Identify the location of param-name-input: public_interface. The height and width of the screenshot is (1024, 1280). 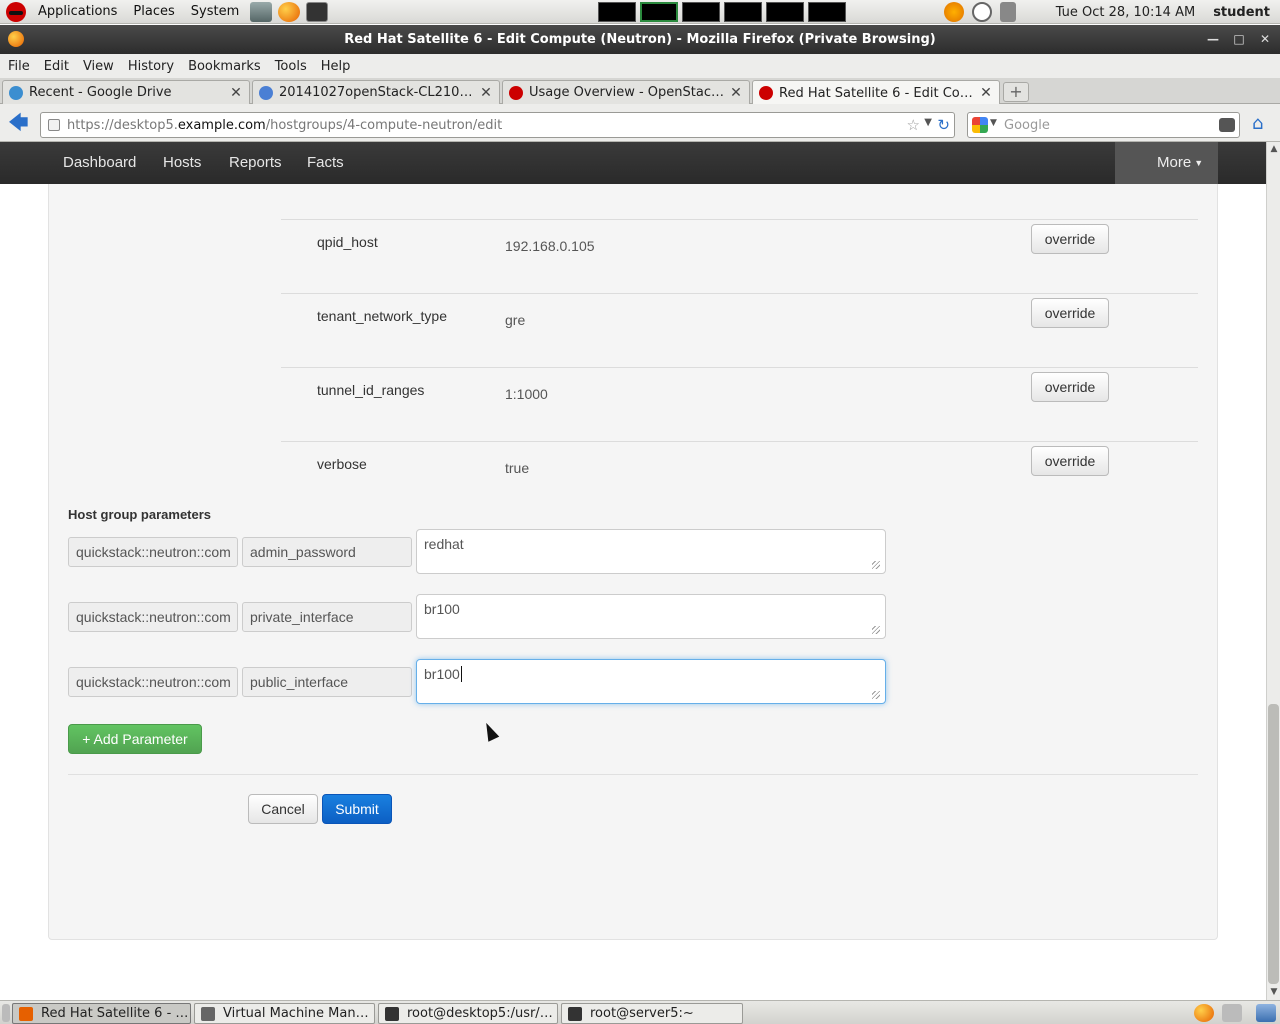
(327, 682).